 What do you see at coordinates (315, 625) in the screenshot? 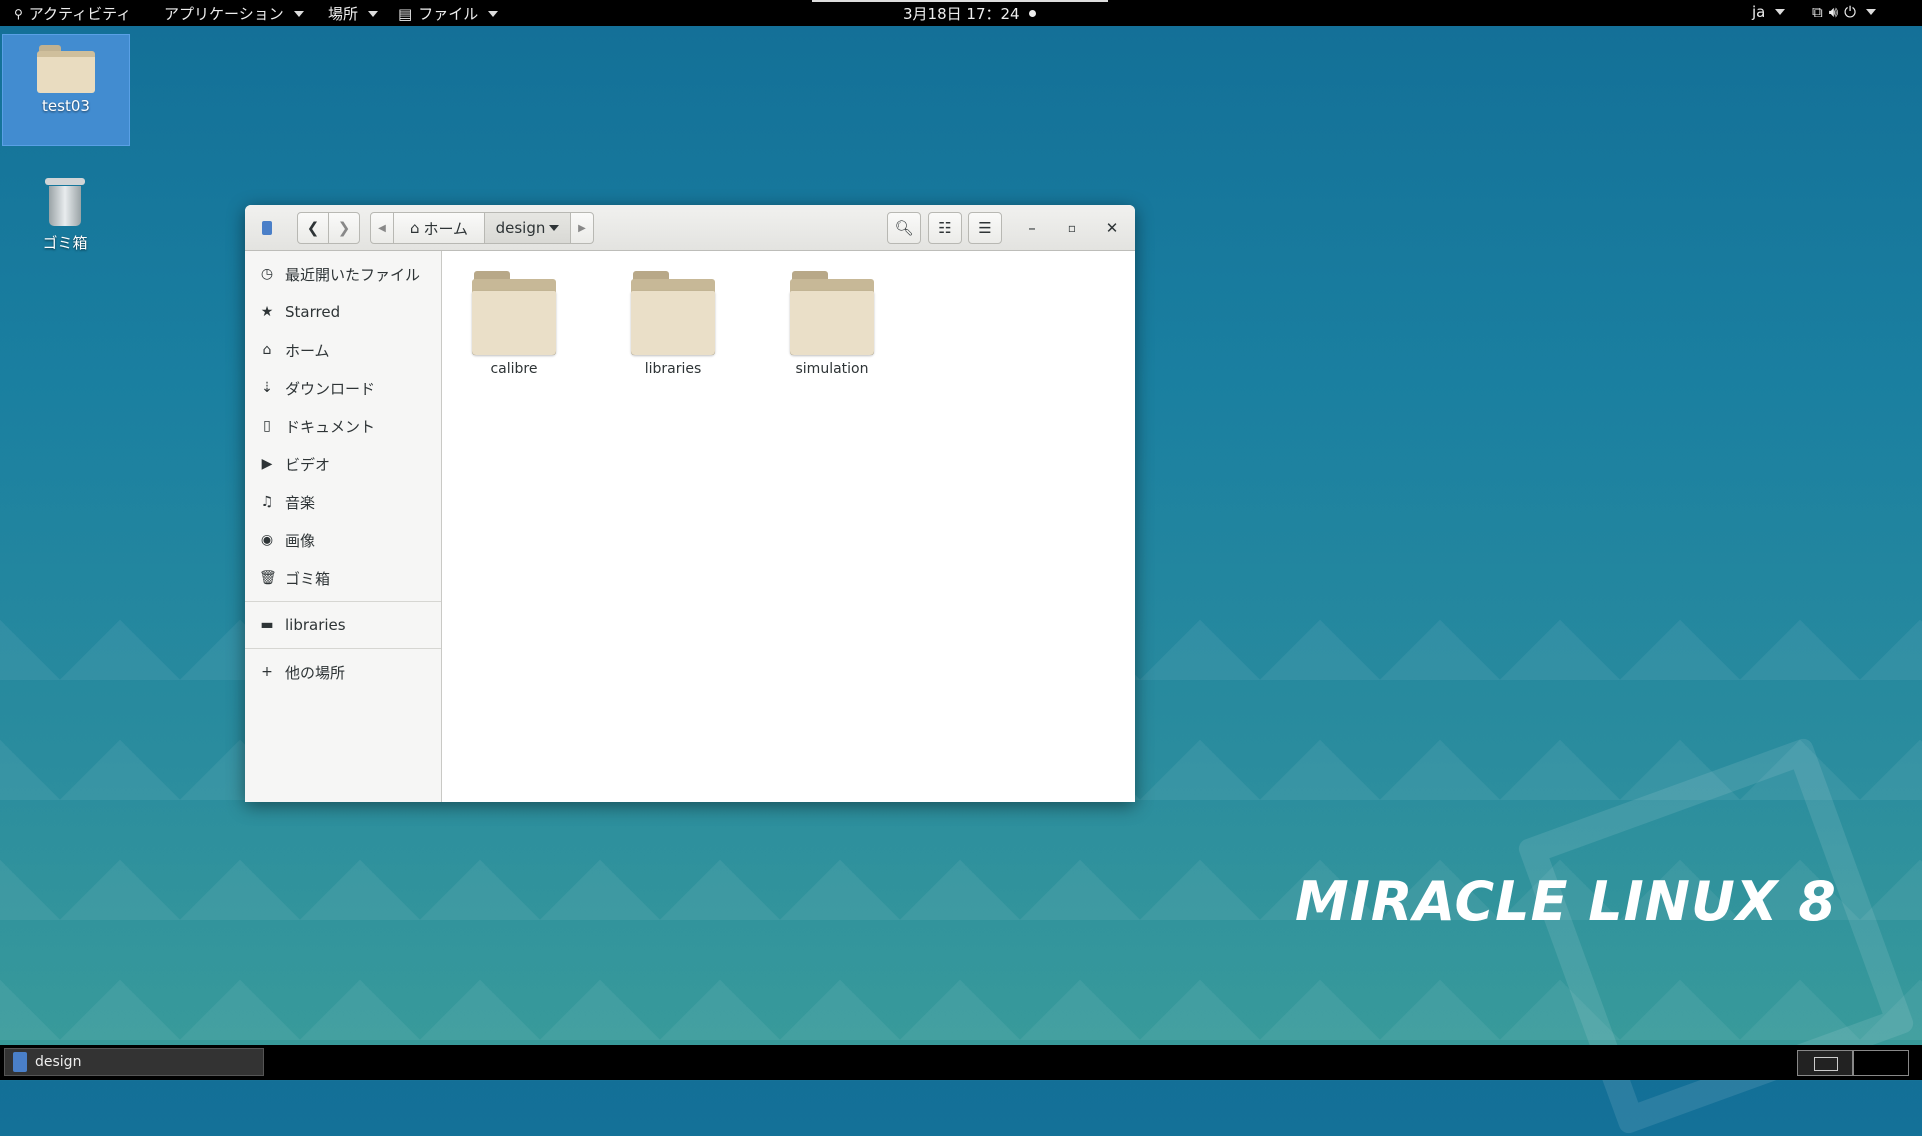
I see `sidebar-item-label: libraries` at bounding box center [315, 625].